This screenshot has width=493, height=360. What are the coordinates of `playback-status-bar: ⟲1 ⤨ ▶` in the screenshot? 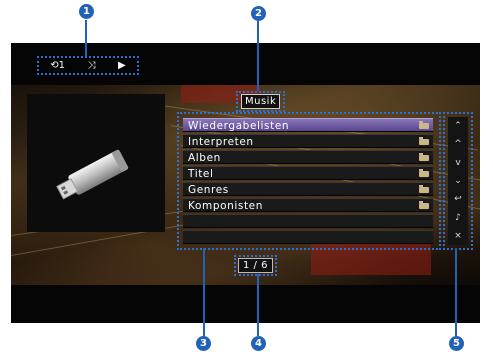 It's located at (88, 65).